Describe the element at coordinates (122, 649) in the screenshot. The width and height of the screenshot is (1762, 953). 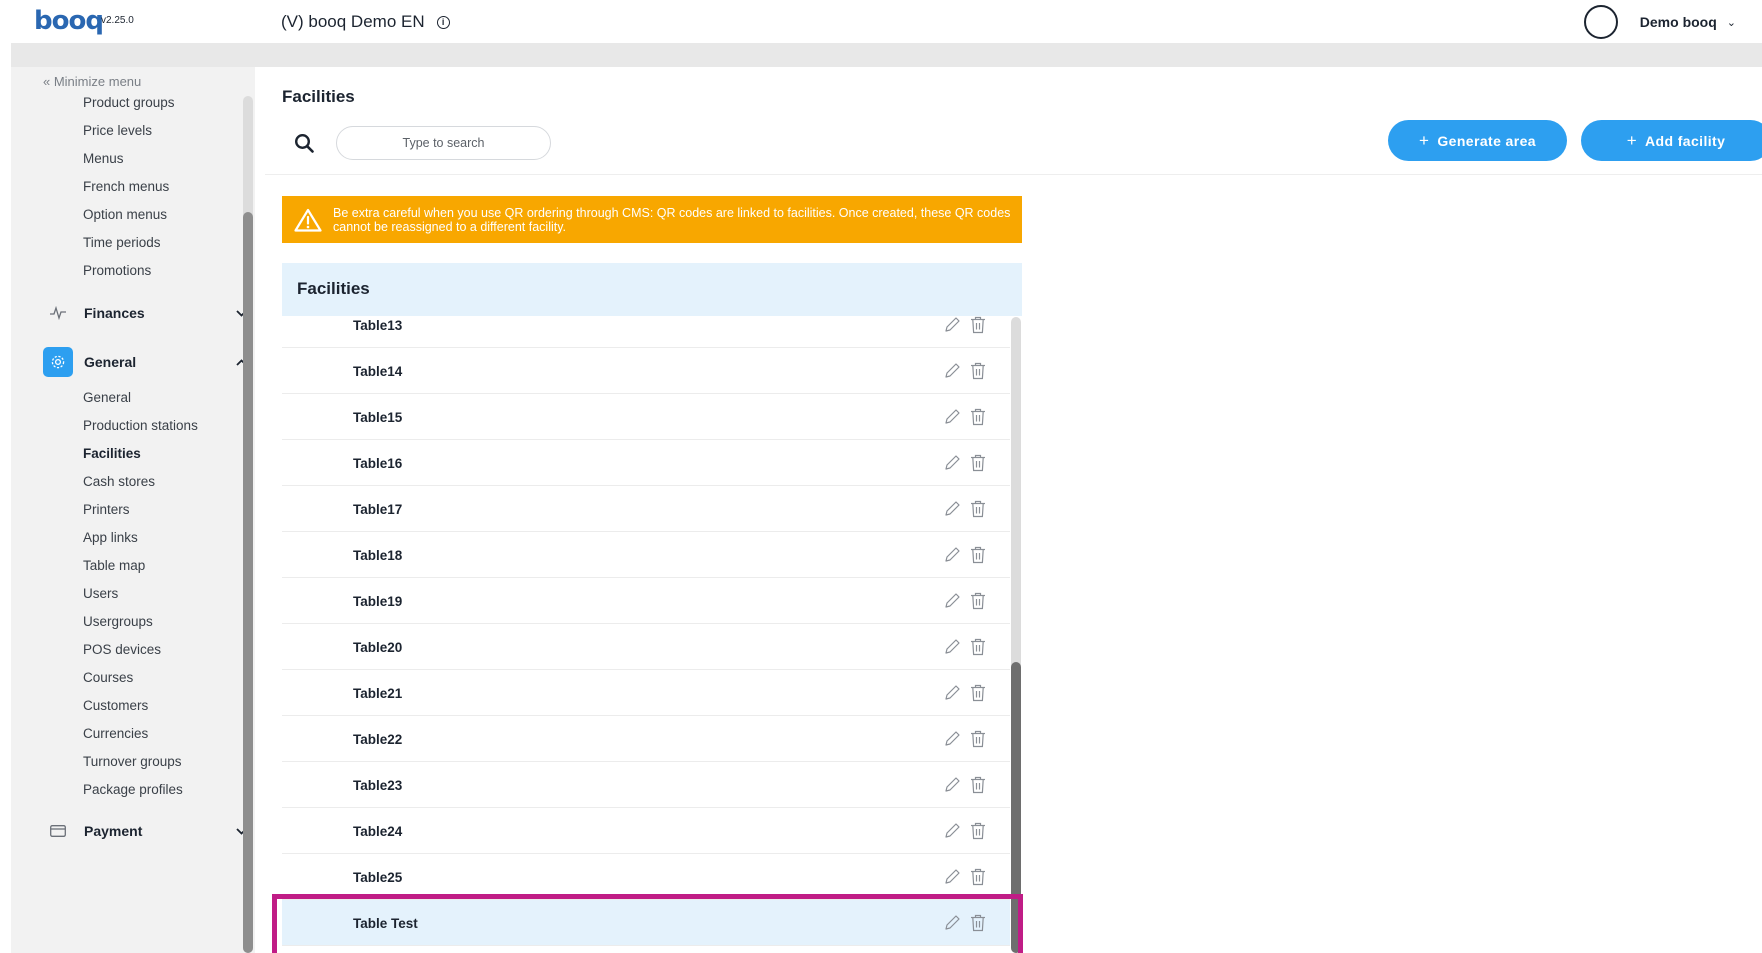
I see `sidebar-item-pos-devices: POS devices` at that location.